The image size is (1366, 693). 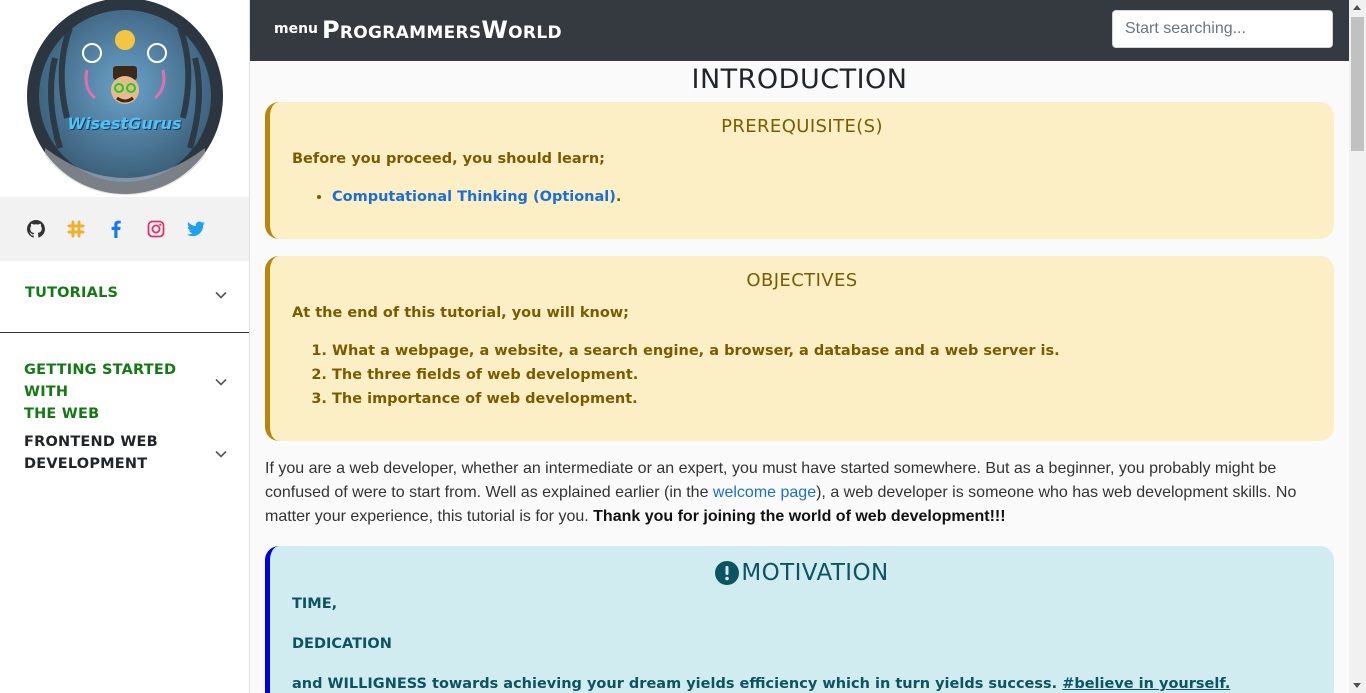 What do you see at coordinates (822, 375) in the screenshot?
I see `list-item: The three fields of web development.` at bounding box center [822, 375].